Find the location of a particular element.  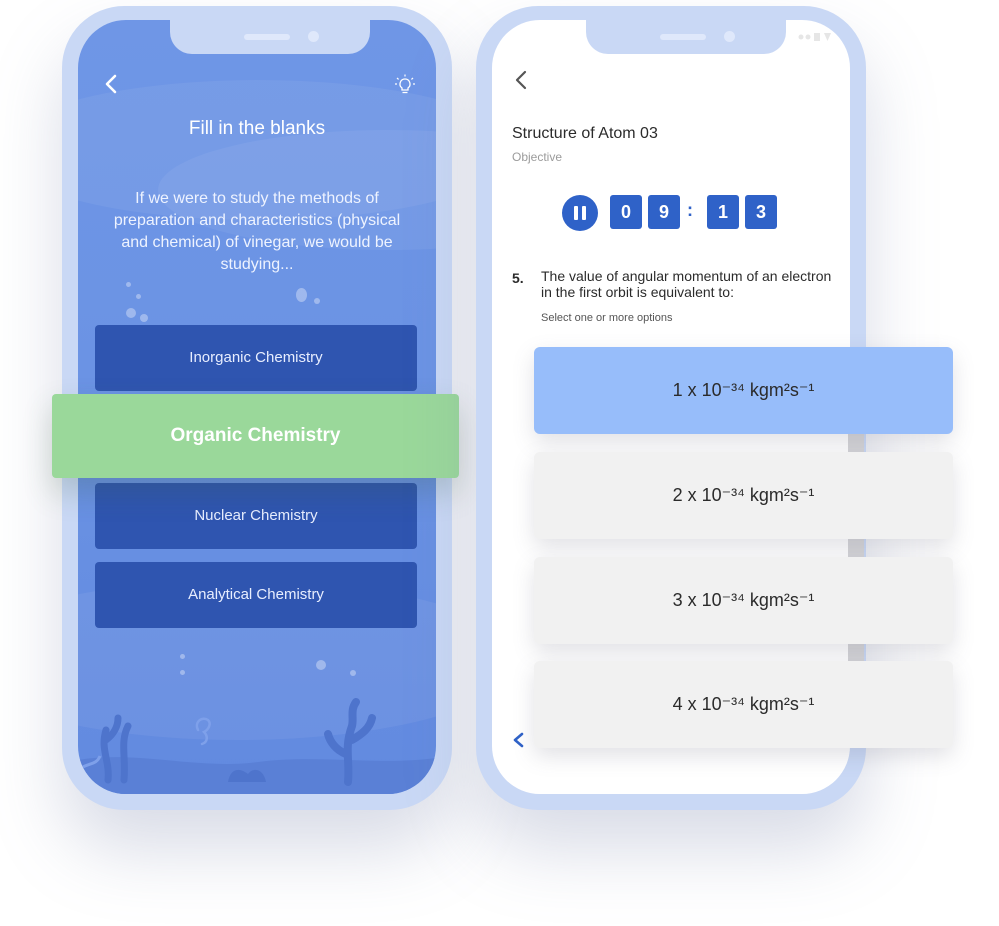

timer-digit-seconds-ones: 3 is located at coordinates (761, 212).